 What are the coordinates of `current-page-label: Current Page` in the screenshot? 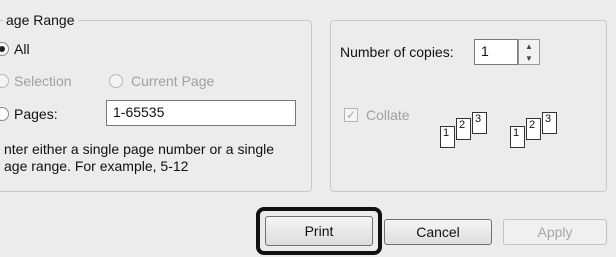 It's located at (172, 81).